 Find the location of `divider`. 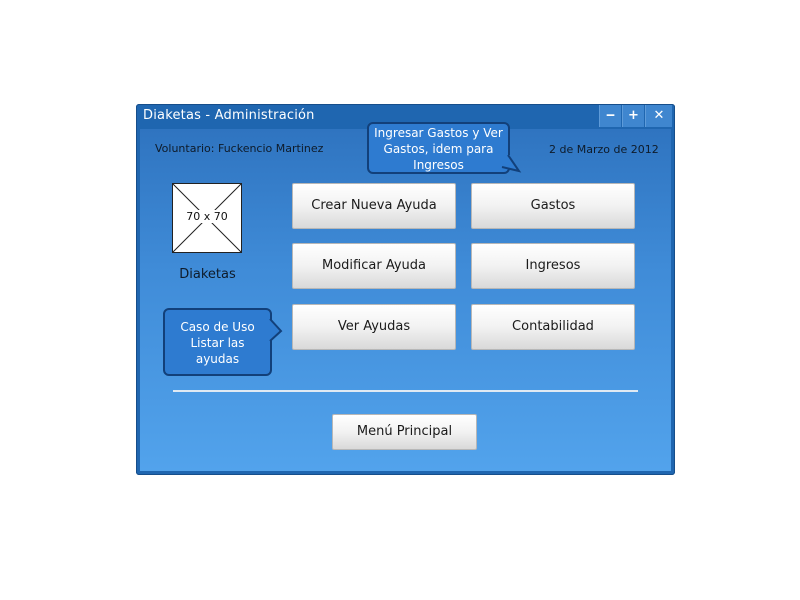

divider is located at coordinates (405, 391).